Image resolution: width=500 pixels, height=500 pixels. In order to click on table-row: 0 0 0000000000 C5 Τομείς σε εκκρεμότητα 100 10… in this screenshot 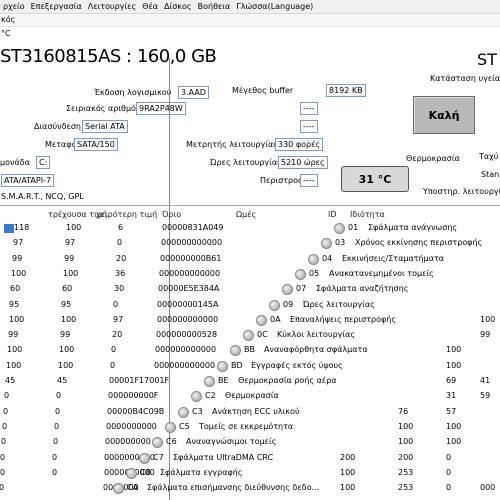, I will do `click(250, 427)`.